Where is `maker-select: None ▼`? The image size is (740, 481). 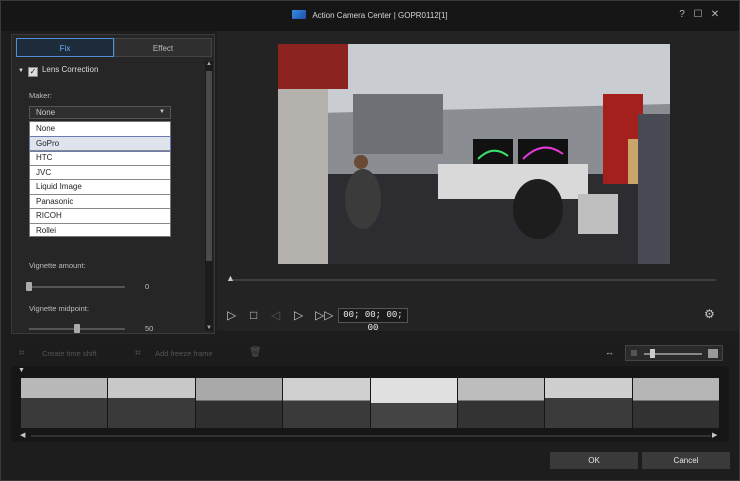
maker-select: None ▼ is located at coordinates (100, 112).